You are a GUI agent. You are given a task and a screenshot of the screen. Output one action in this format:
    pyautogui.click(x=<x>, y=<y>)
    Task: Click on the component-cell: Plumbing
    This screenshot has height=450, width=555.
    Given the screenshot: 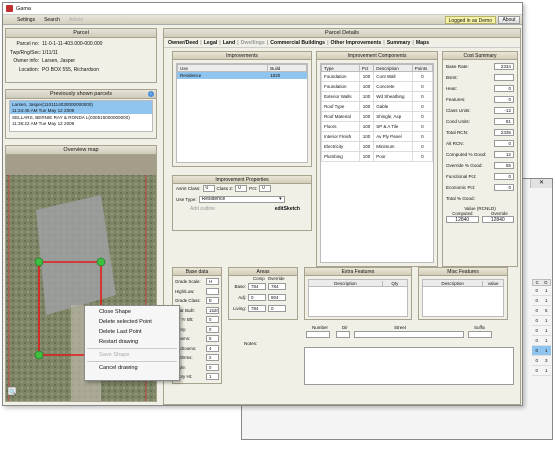 What is the action you would take?
    pyautogui.click(x=340, y=156)
    